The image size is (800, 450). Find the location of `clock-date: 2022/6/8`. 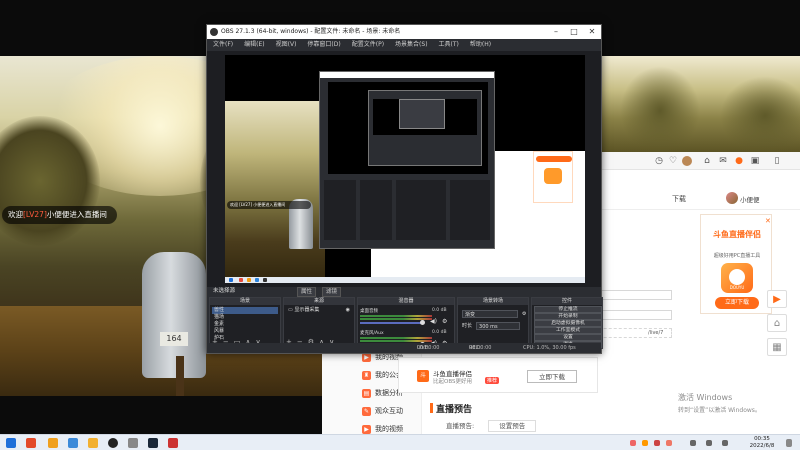

clock-date: 2022/6/8 is located at coordinates (762, 446).